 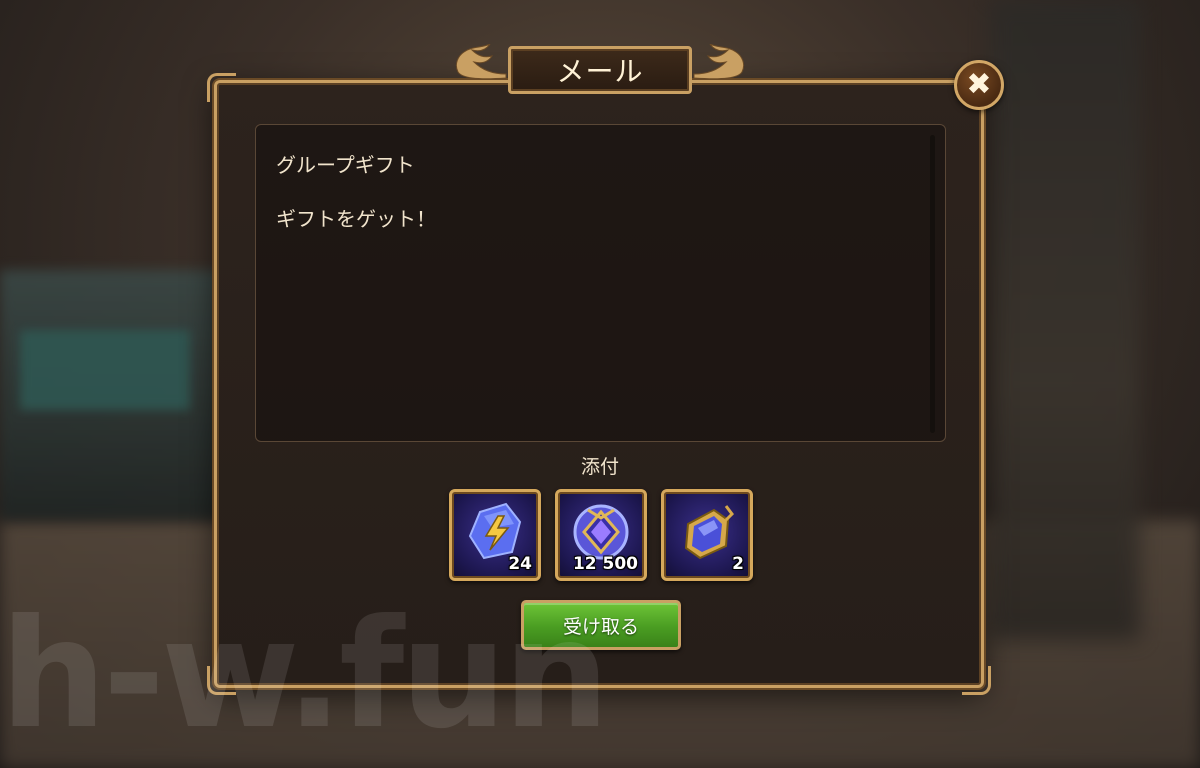 I want to click on attachment-item: 12 500, so click(x=601, y=535).